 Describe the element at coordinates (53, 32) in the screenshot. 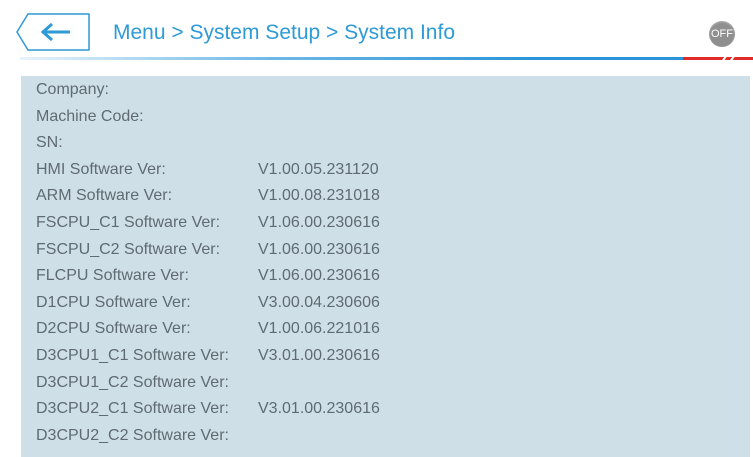

I see `back-button` at that location.